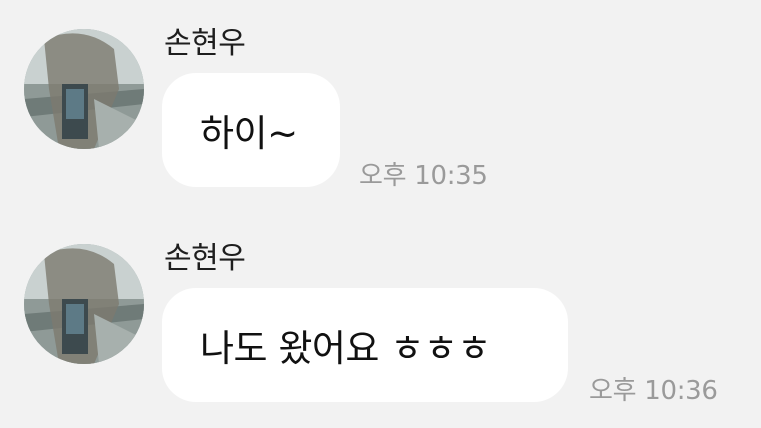  I want to click on message-bubble: 나도 왔어요 ㅎㅎㅎ, so click(365, 345).